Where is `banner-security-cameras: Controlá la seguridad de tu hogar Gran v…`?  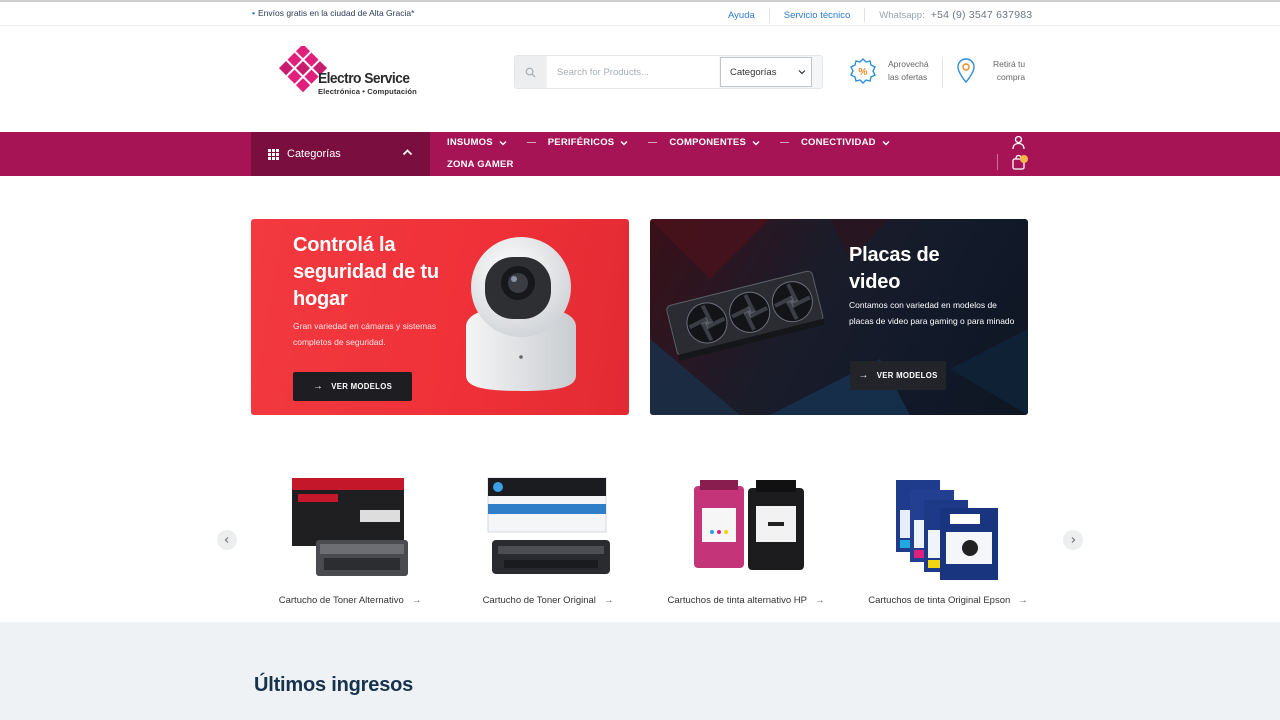 banner-security-cameras: Controlá la seguridad de tu hogar Gran v… is located at coordinates (440, 317).